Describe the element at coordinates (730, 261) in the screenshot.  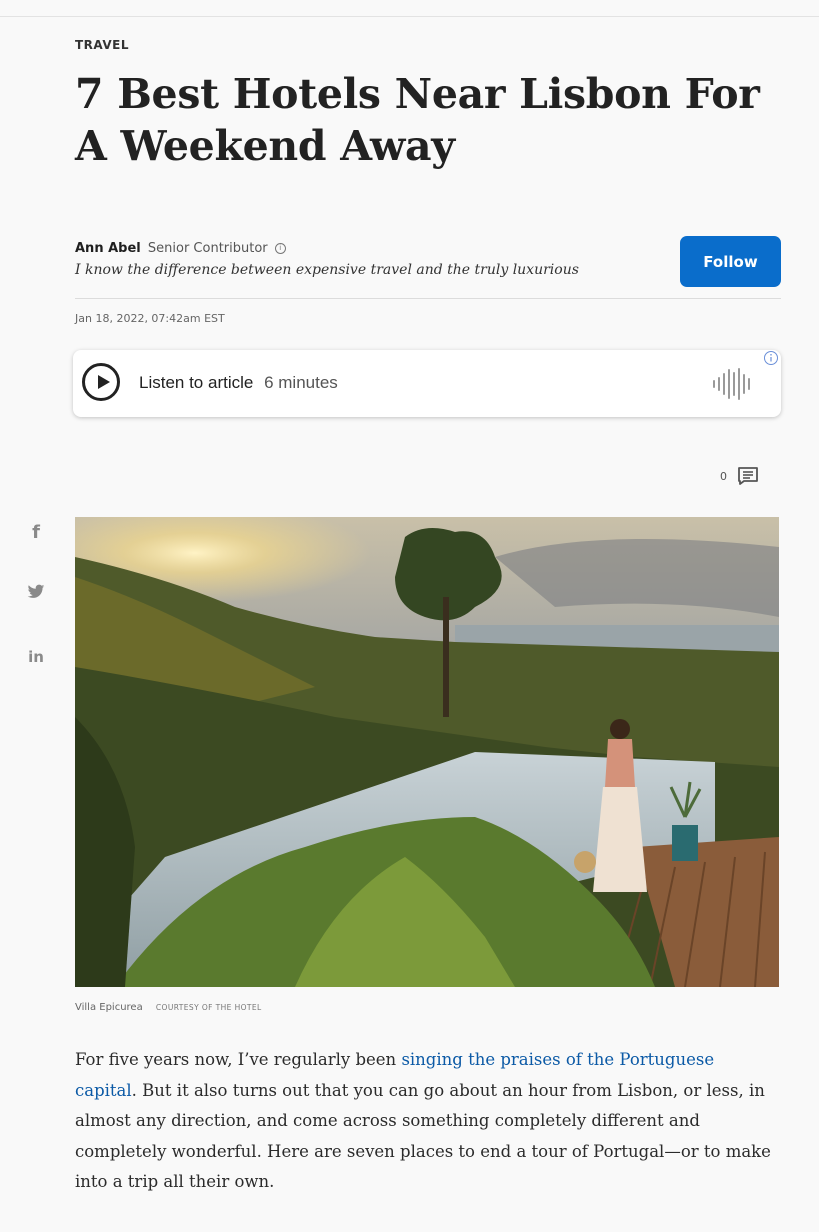
I see `follow-button: Follow` at that location.